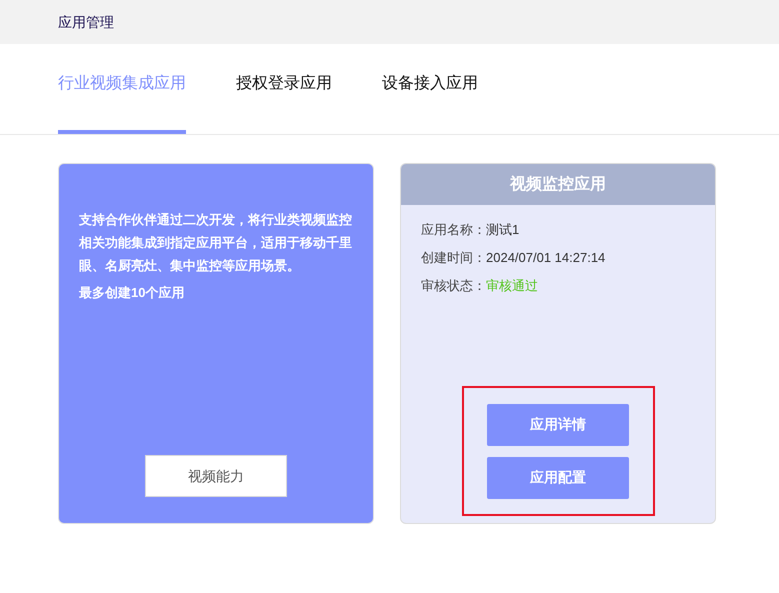 The height and width of the screenshot is (593, 779). Describe the element at coordinates (558, 184) in the screenshot. I see `app-card-title: 视频监控应用` at that location.